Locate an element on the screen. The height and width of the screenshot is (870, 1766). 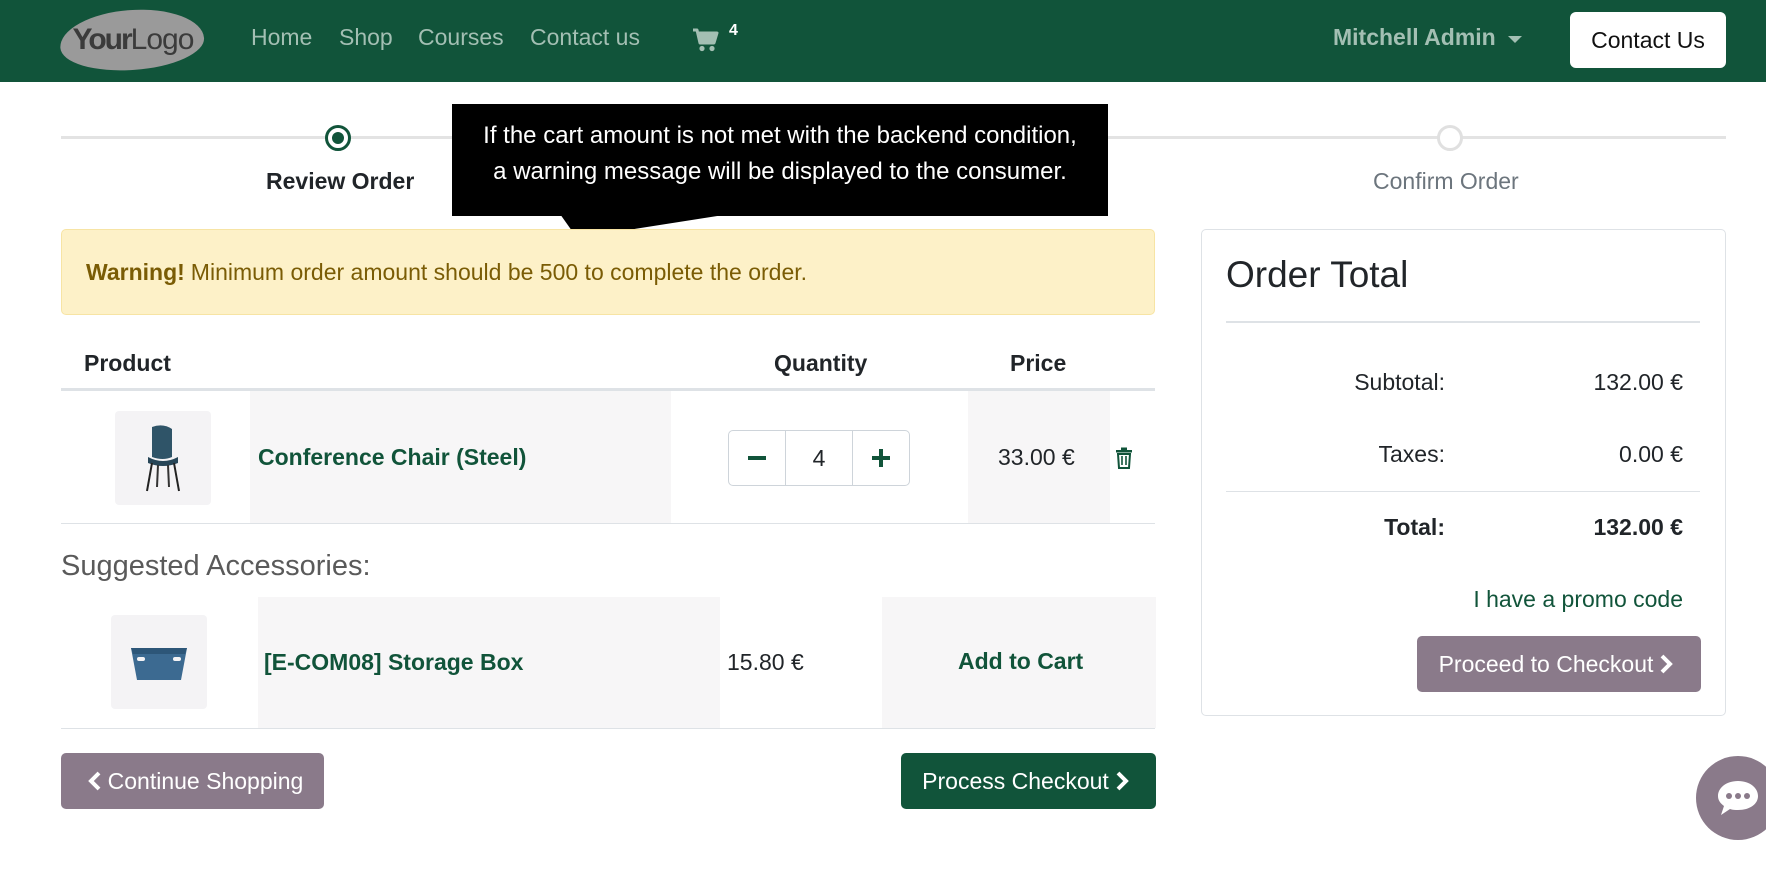
accessory-row-divider is located at coordinates (608, 728).